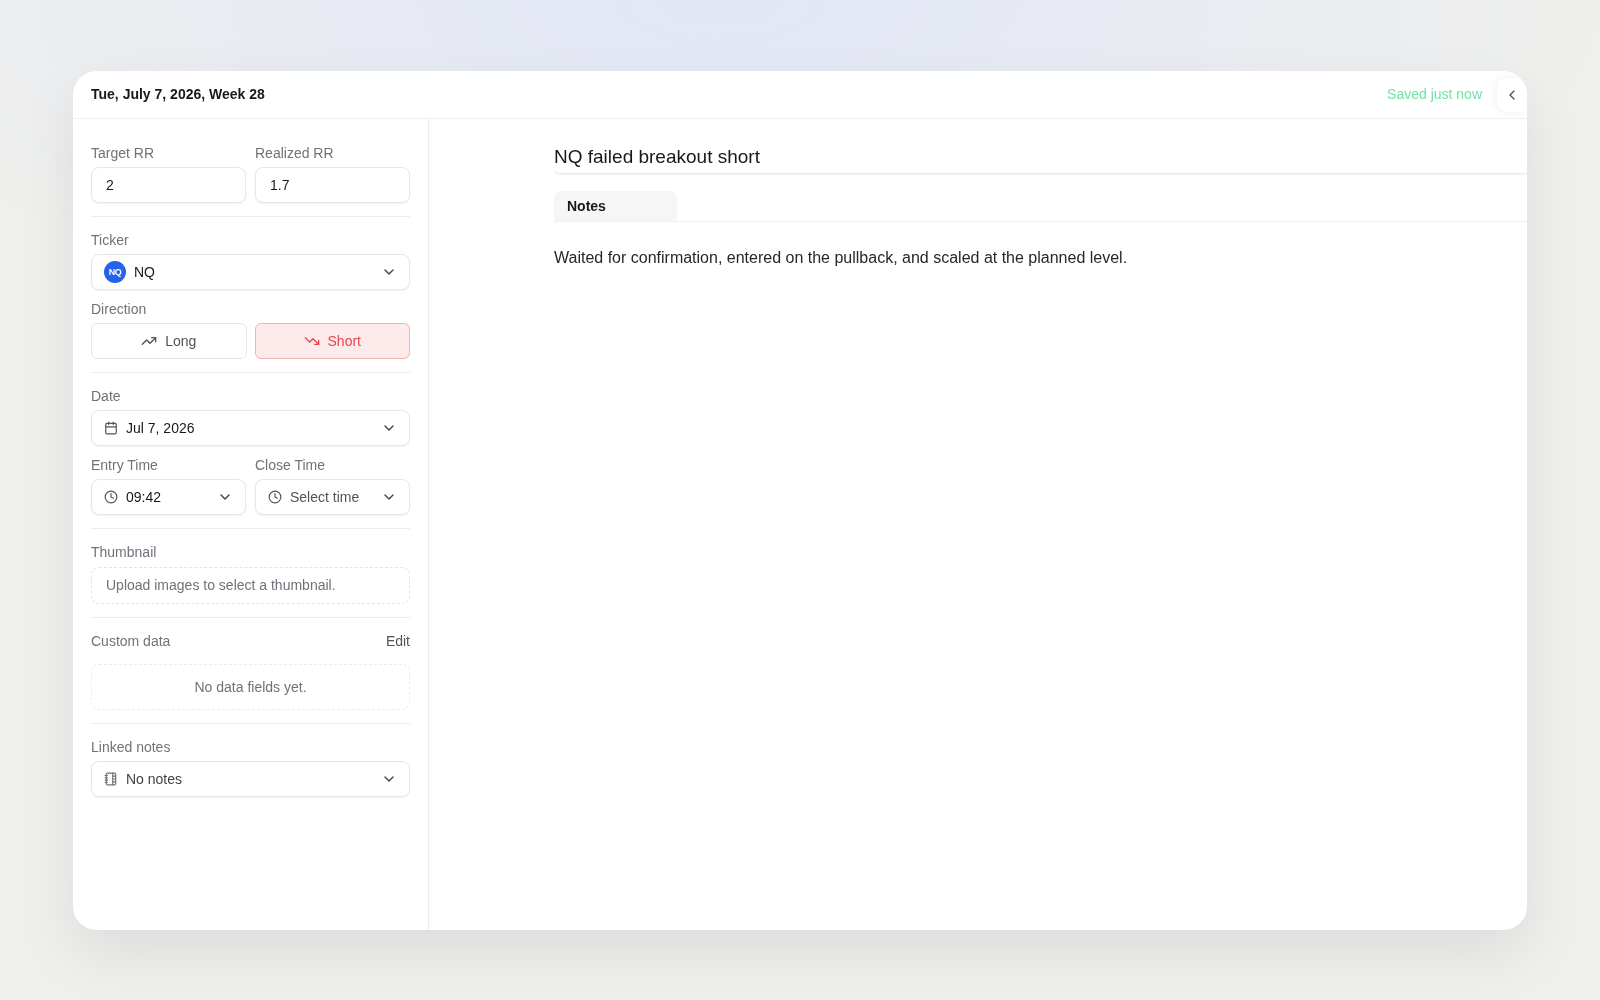  What do you see at coordinates (178, 94) in the screenshot?
I see `date-heading: Tue, July 7, 2026, Week 28` at bounding box center [178, 94].